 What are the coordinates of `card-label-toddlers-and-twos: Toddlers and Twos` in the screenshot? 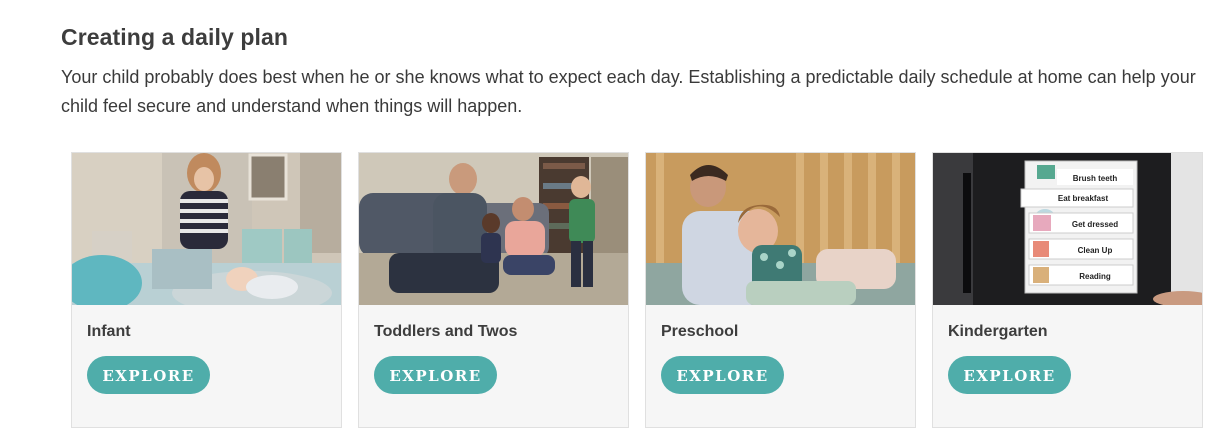 It's located at (446, 331).